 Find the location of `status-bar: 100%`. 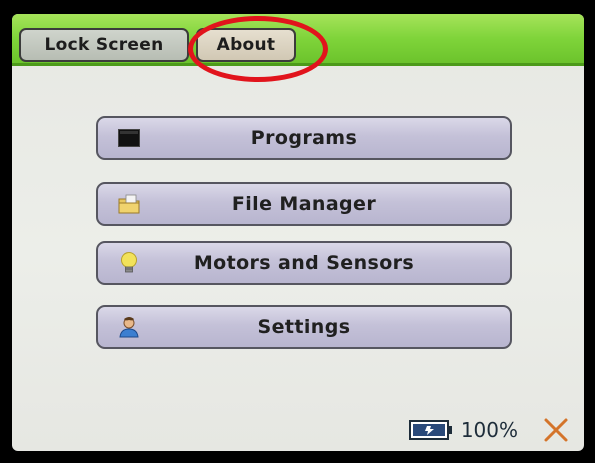

status-bar: 100% is located at coordinates (489, 430).